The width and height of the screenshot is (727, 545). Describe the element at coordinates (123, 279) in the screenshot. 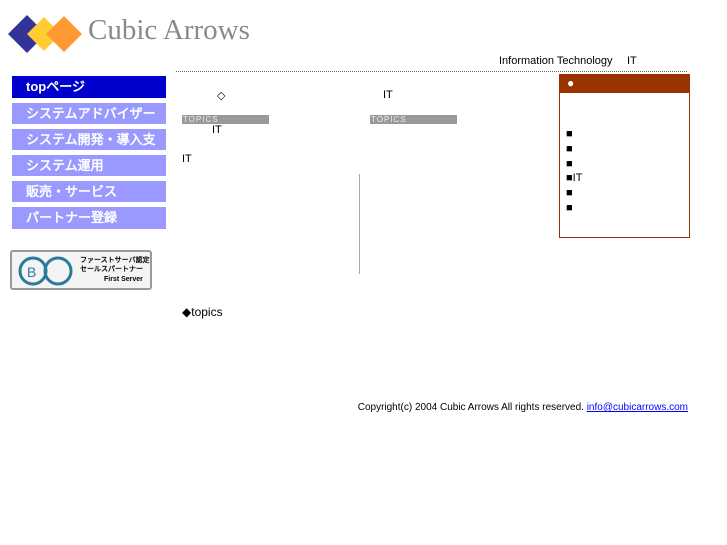

I see `banner-brand: First Server` at that location.